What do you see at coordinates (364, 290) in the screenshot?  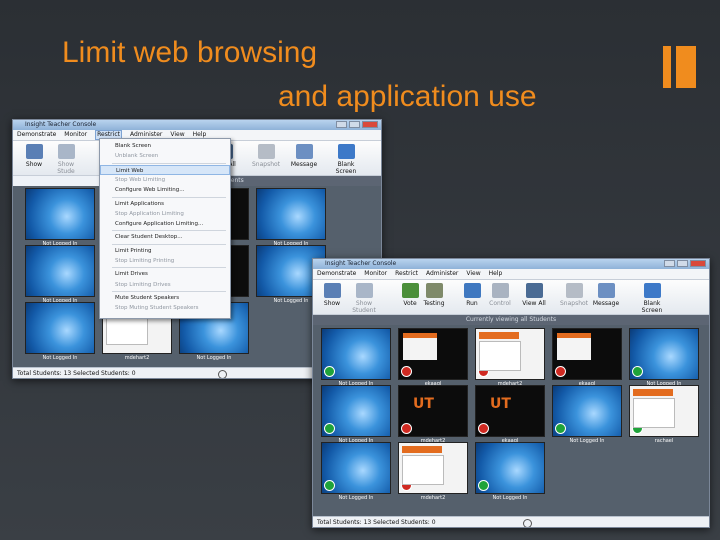 I see `show-student-icon` at bounding box center [364, 290].